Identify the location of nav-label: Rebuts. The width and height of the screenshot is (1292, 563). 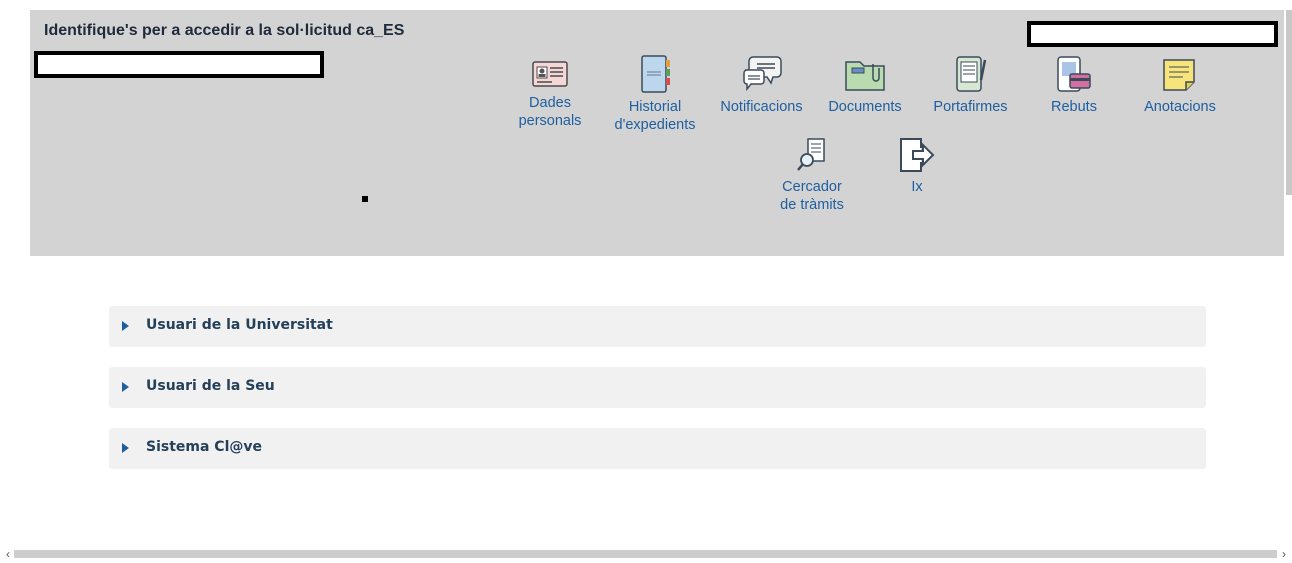
(1074, 107).